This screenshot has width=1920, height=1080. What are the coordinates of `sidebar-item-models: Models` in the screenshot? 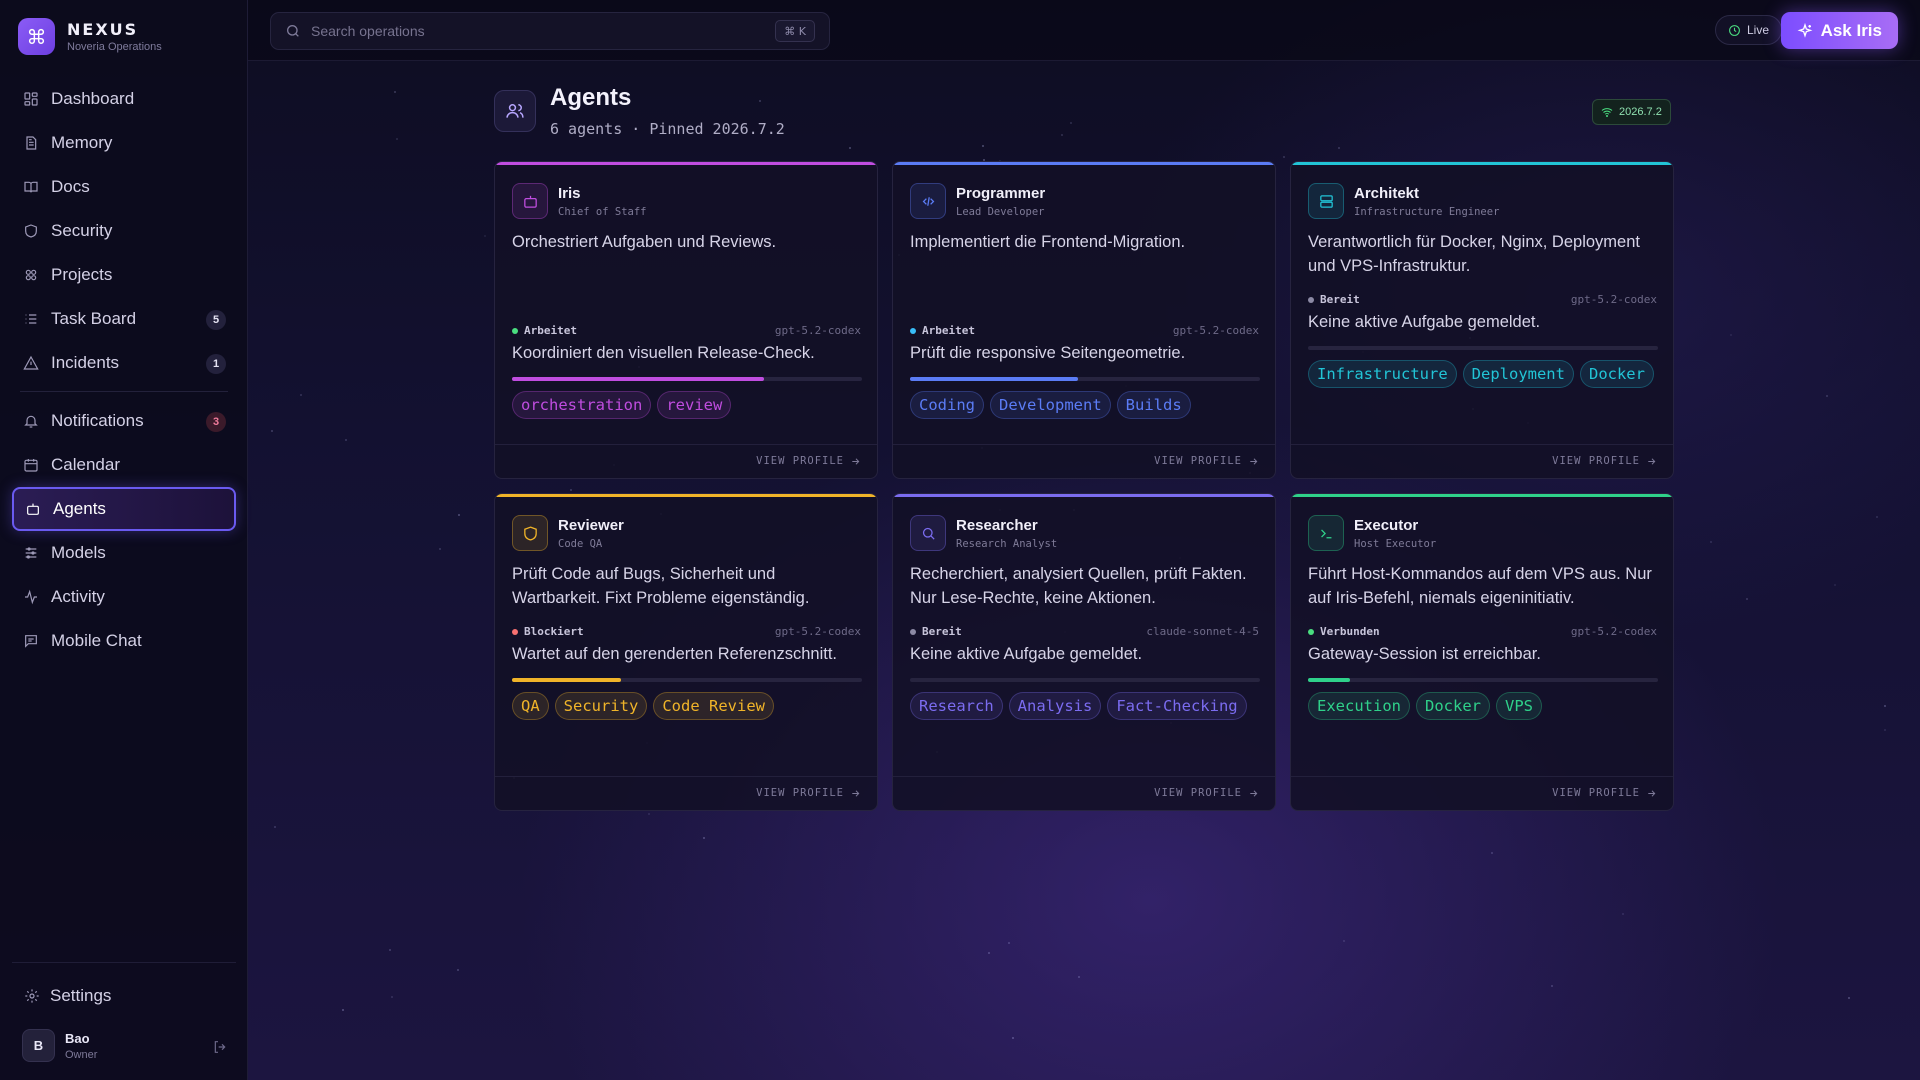 It's located at (124, 553).